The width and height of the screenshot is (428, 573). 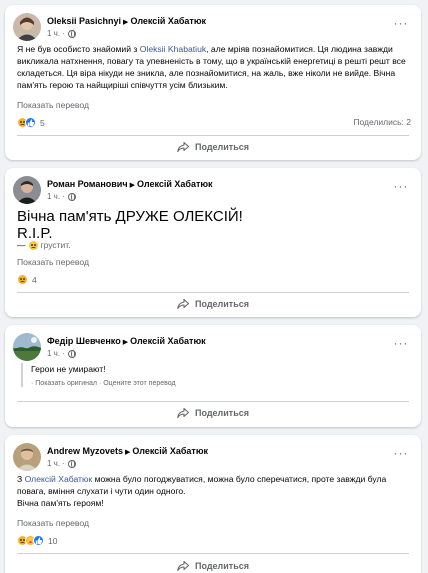 What do you see at coordinates (137, 383) in the screenshot?
I see `rate-translation-link: · Оцените этот перевод` at bounding box center [137, 383].